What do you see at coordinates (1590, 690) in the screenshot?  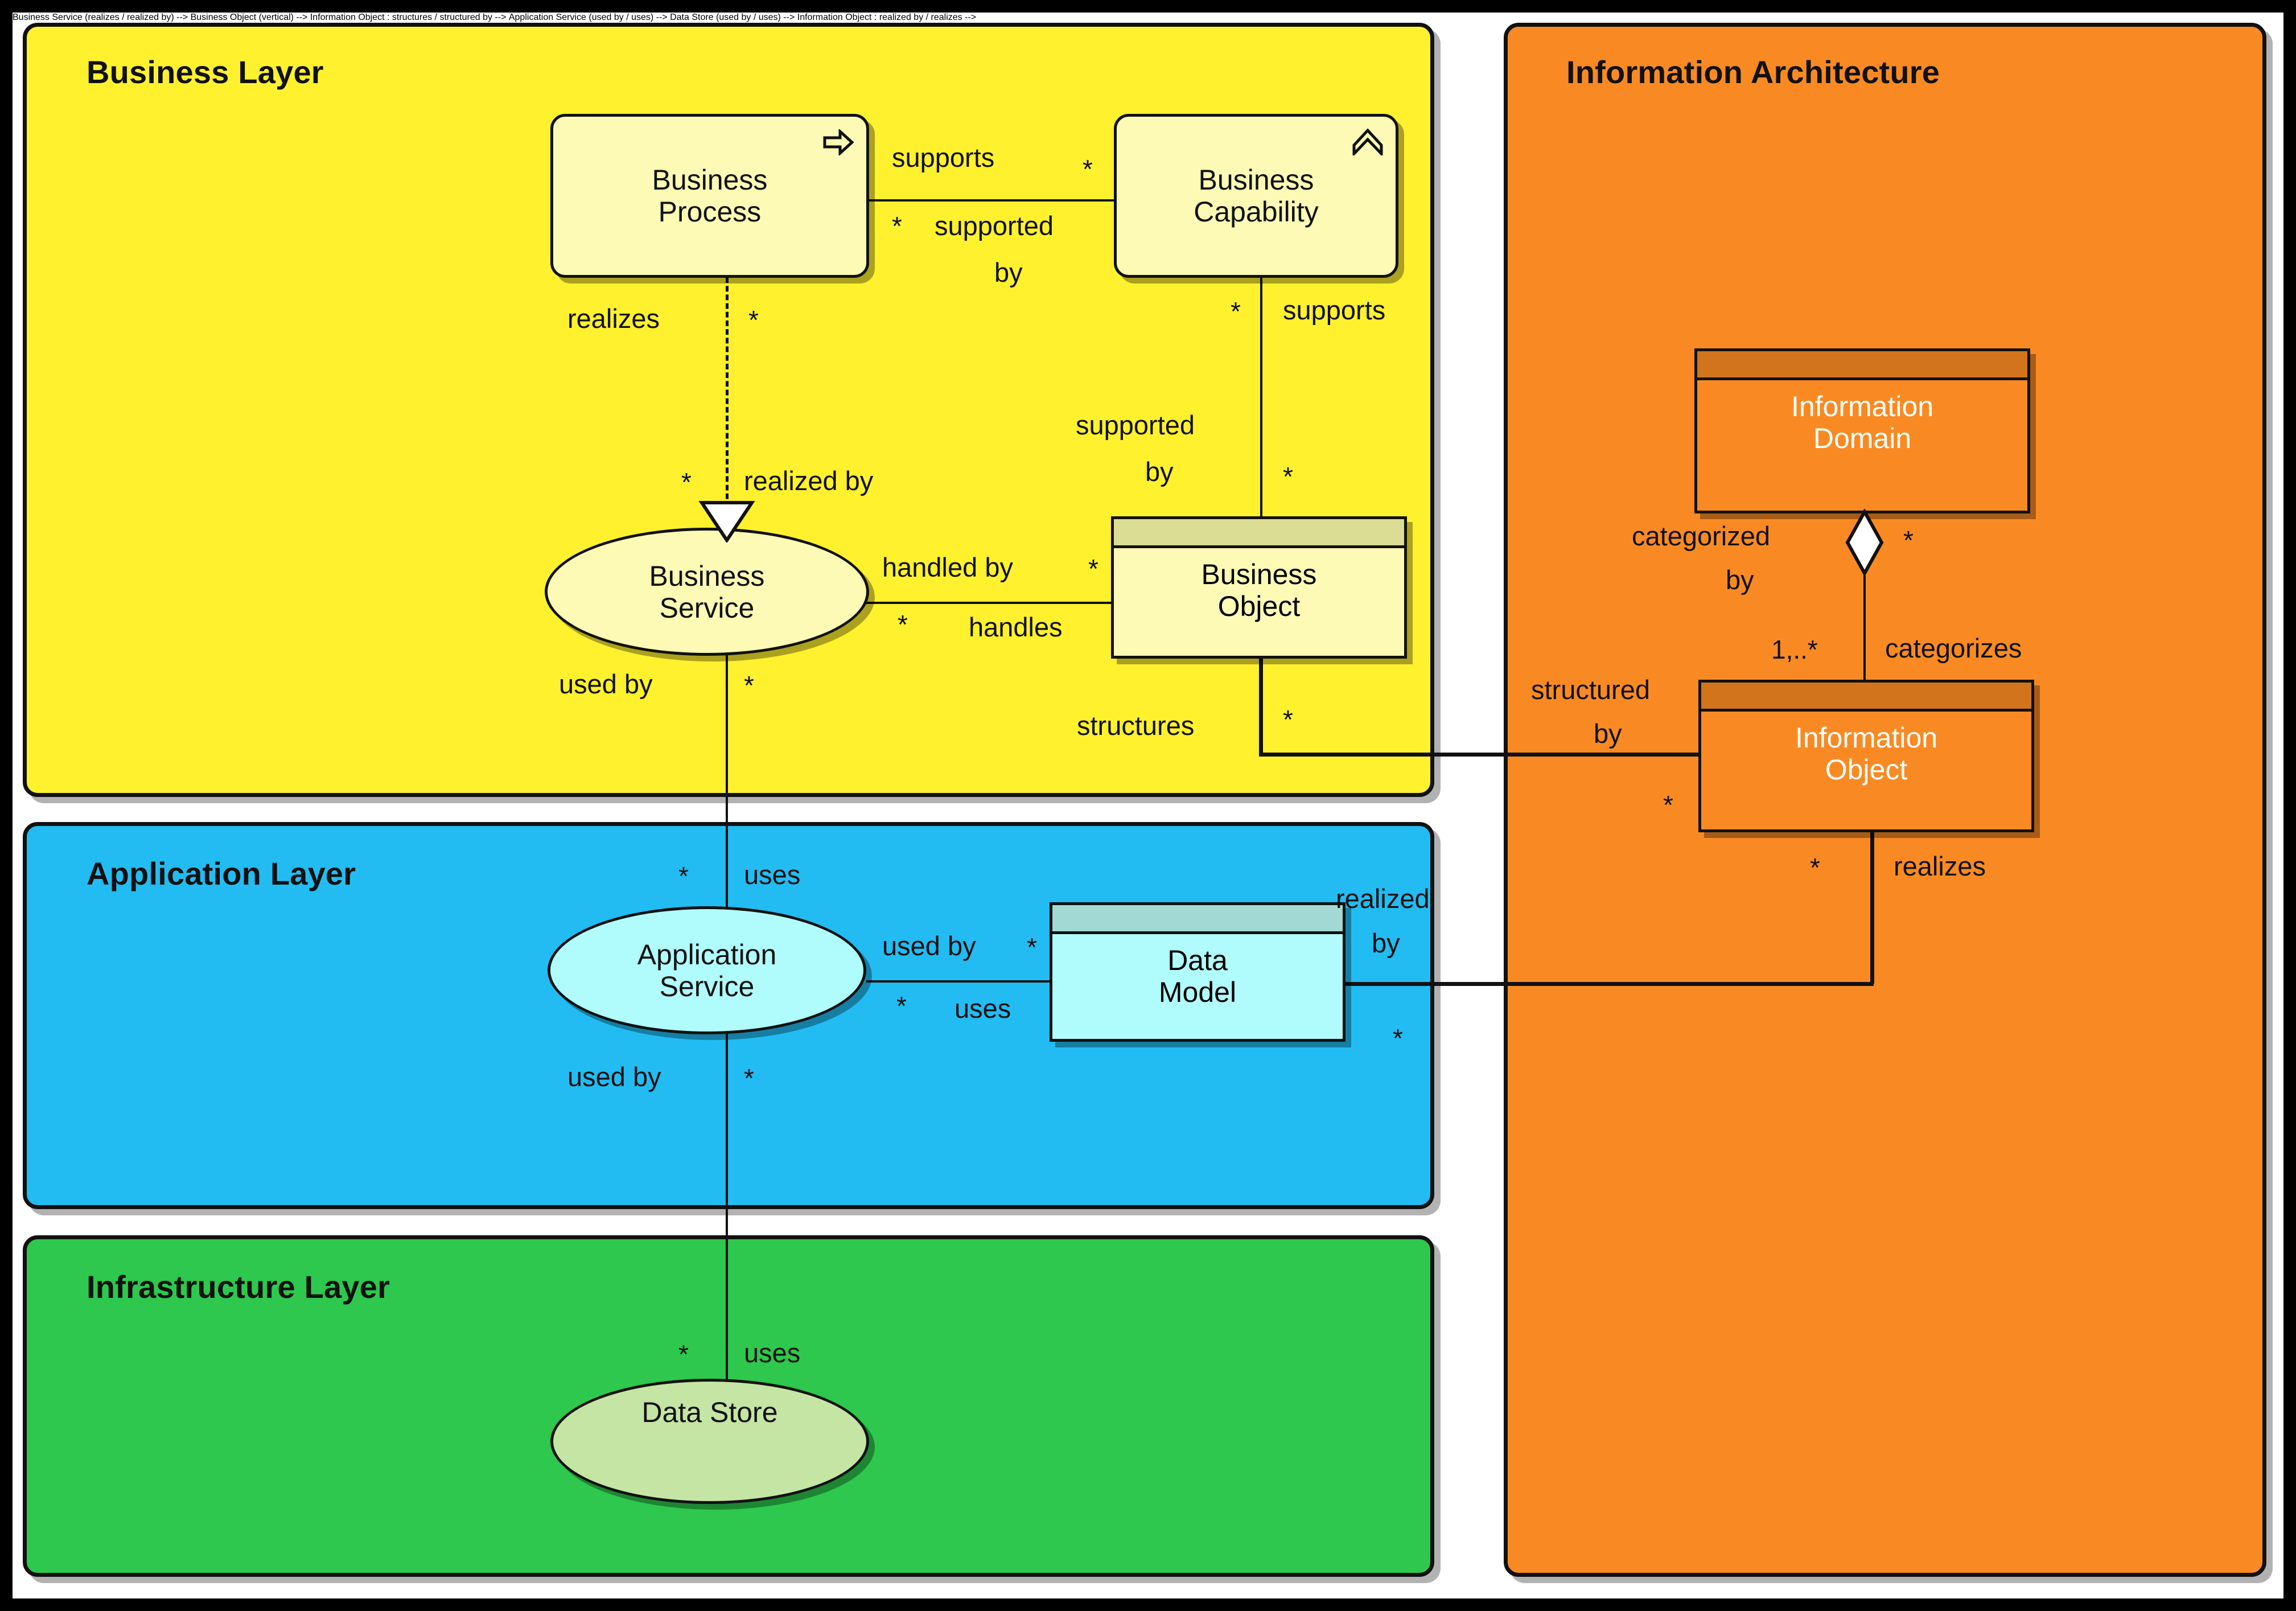 I see `edge-label-structured-by-l1: structured` at bounding box center [1590, 690].